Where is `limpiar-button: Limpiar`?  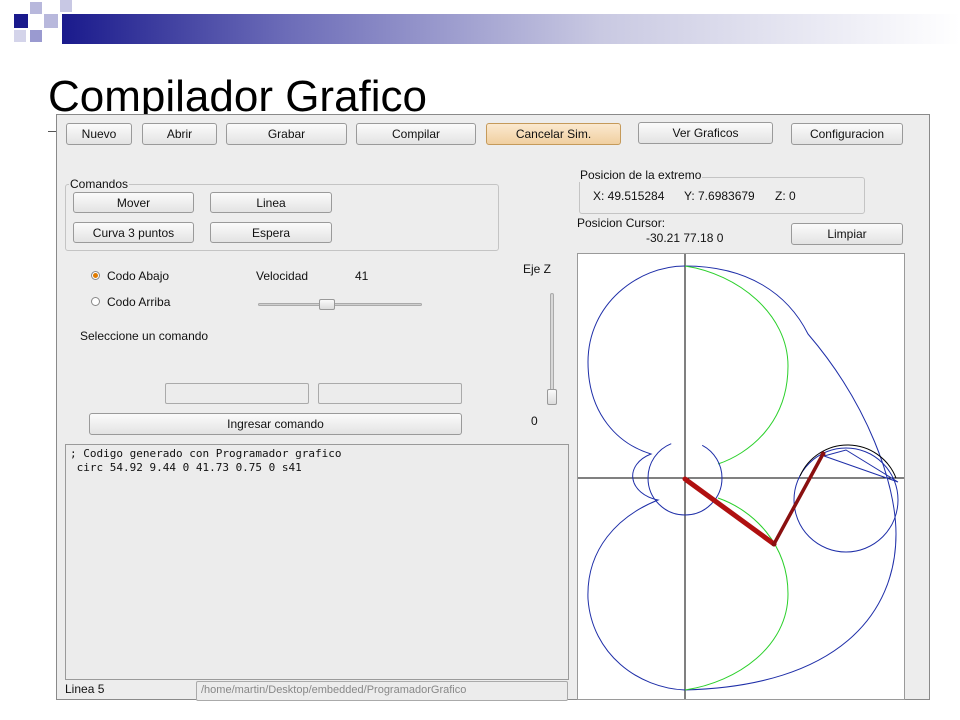
limpiar-button: Limpiar is located at coordinates (847, 234).